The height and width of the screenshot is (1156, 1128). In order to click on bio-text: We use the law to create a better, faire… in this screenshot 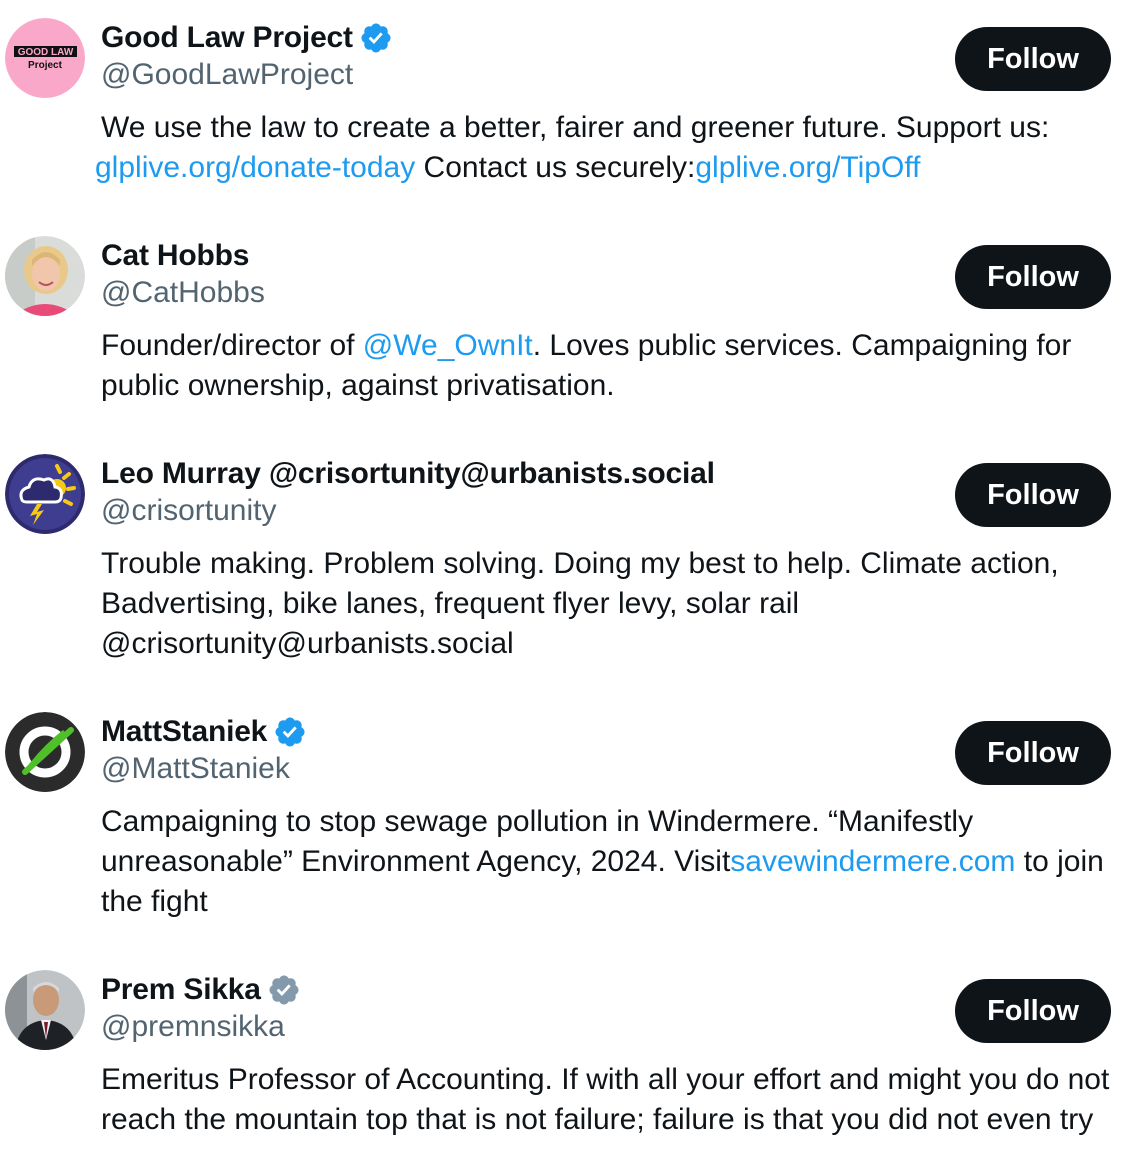, I will do `click(575, 127)`.